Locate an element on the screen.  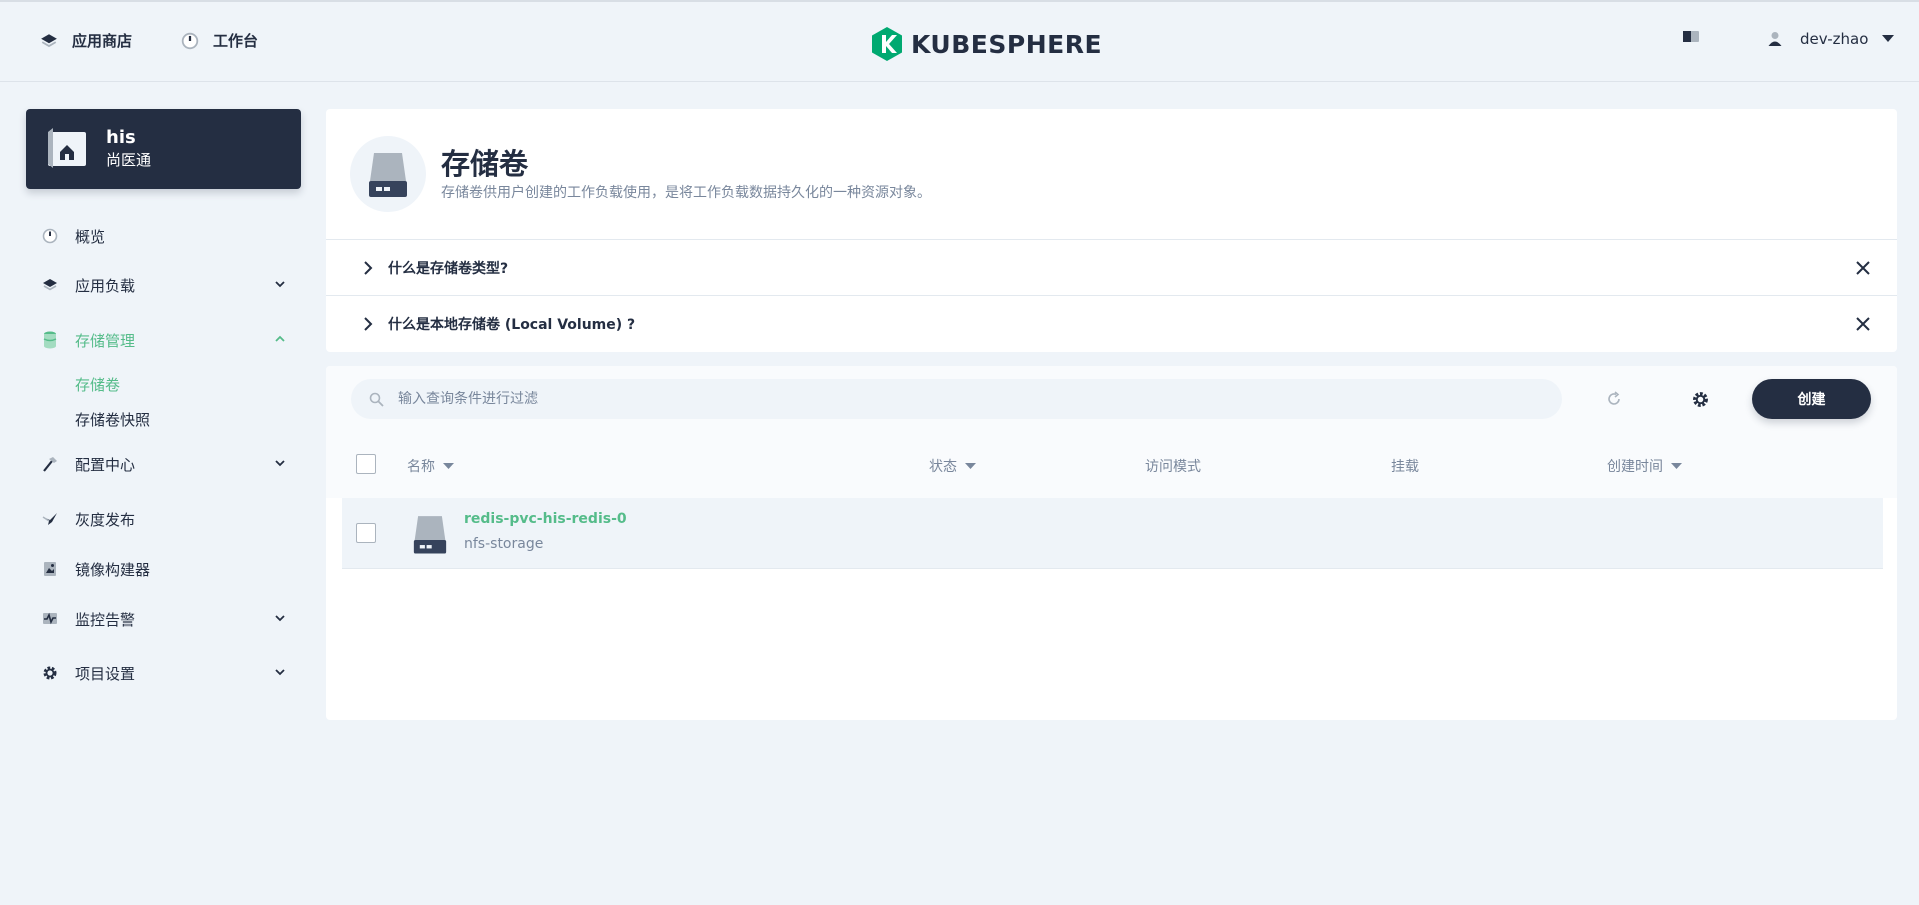
sidebar-item-label: 镜像构建器 is located at coordinates (113, 569).